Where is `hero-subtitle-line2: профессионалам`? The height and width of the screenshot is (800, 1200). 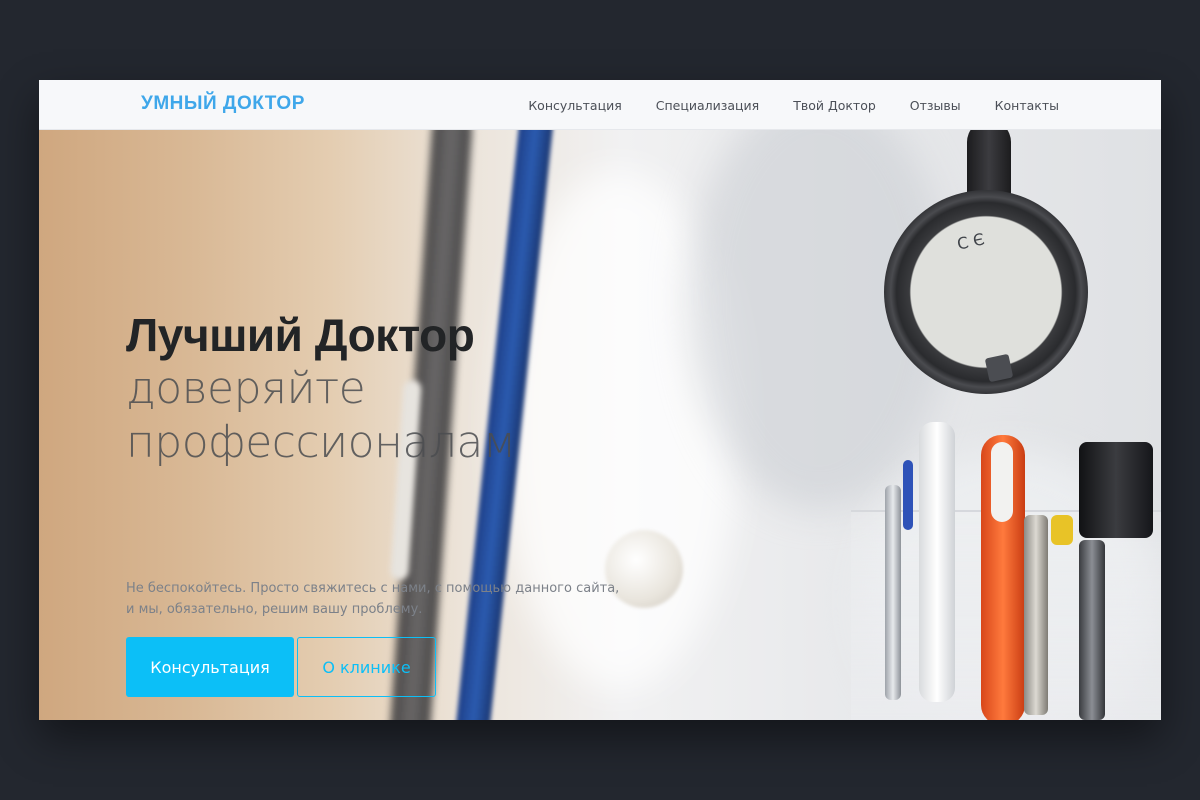 hero-subtitle-line2: профессионалам is located at coordinates (321, 442).